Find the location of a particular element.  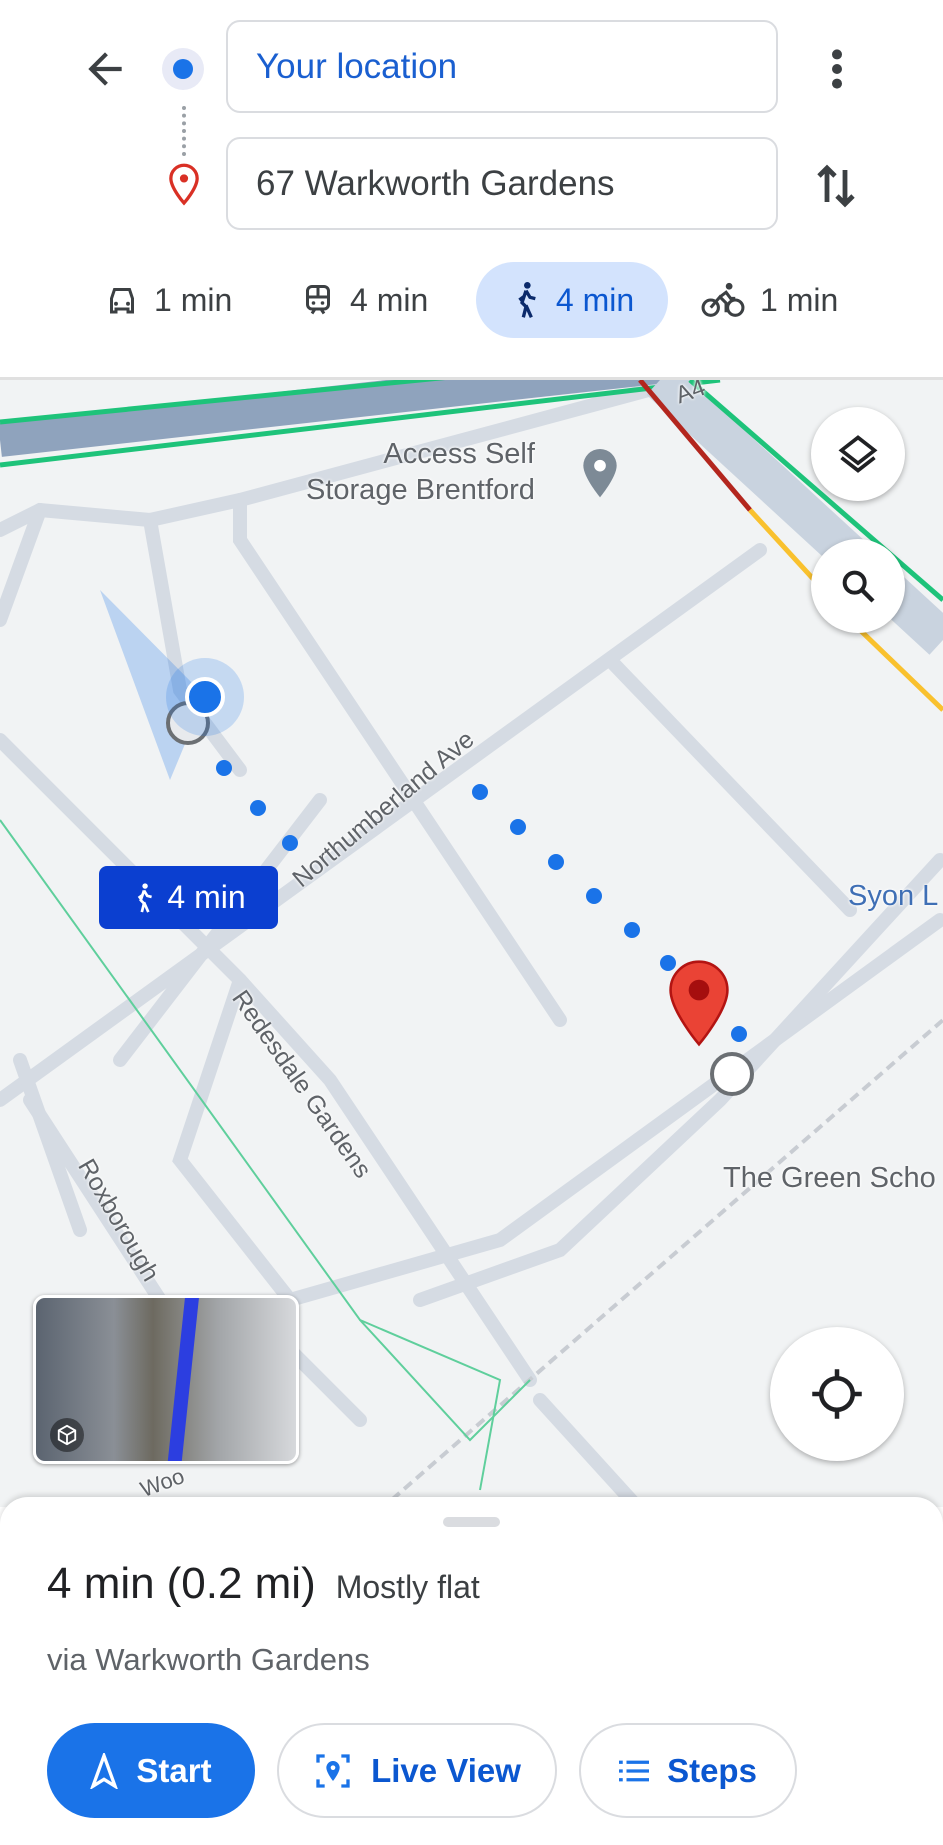

current-location-marker is located at coordinates (205, 697).